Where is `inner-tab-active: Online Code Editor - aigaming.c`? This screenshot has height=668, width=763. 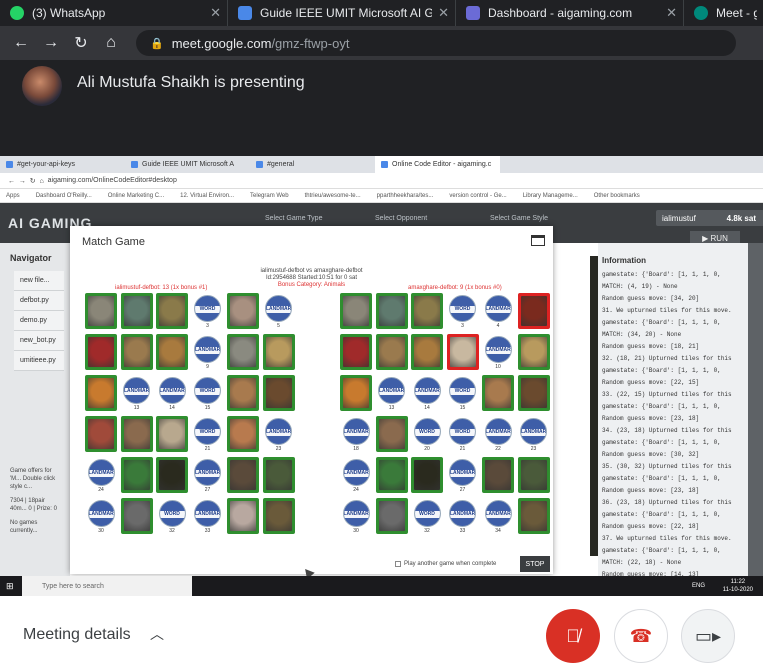 inner-tab-active: Online Code Editor - aigaming.c is located at coordinates (437, 164).